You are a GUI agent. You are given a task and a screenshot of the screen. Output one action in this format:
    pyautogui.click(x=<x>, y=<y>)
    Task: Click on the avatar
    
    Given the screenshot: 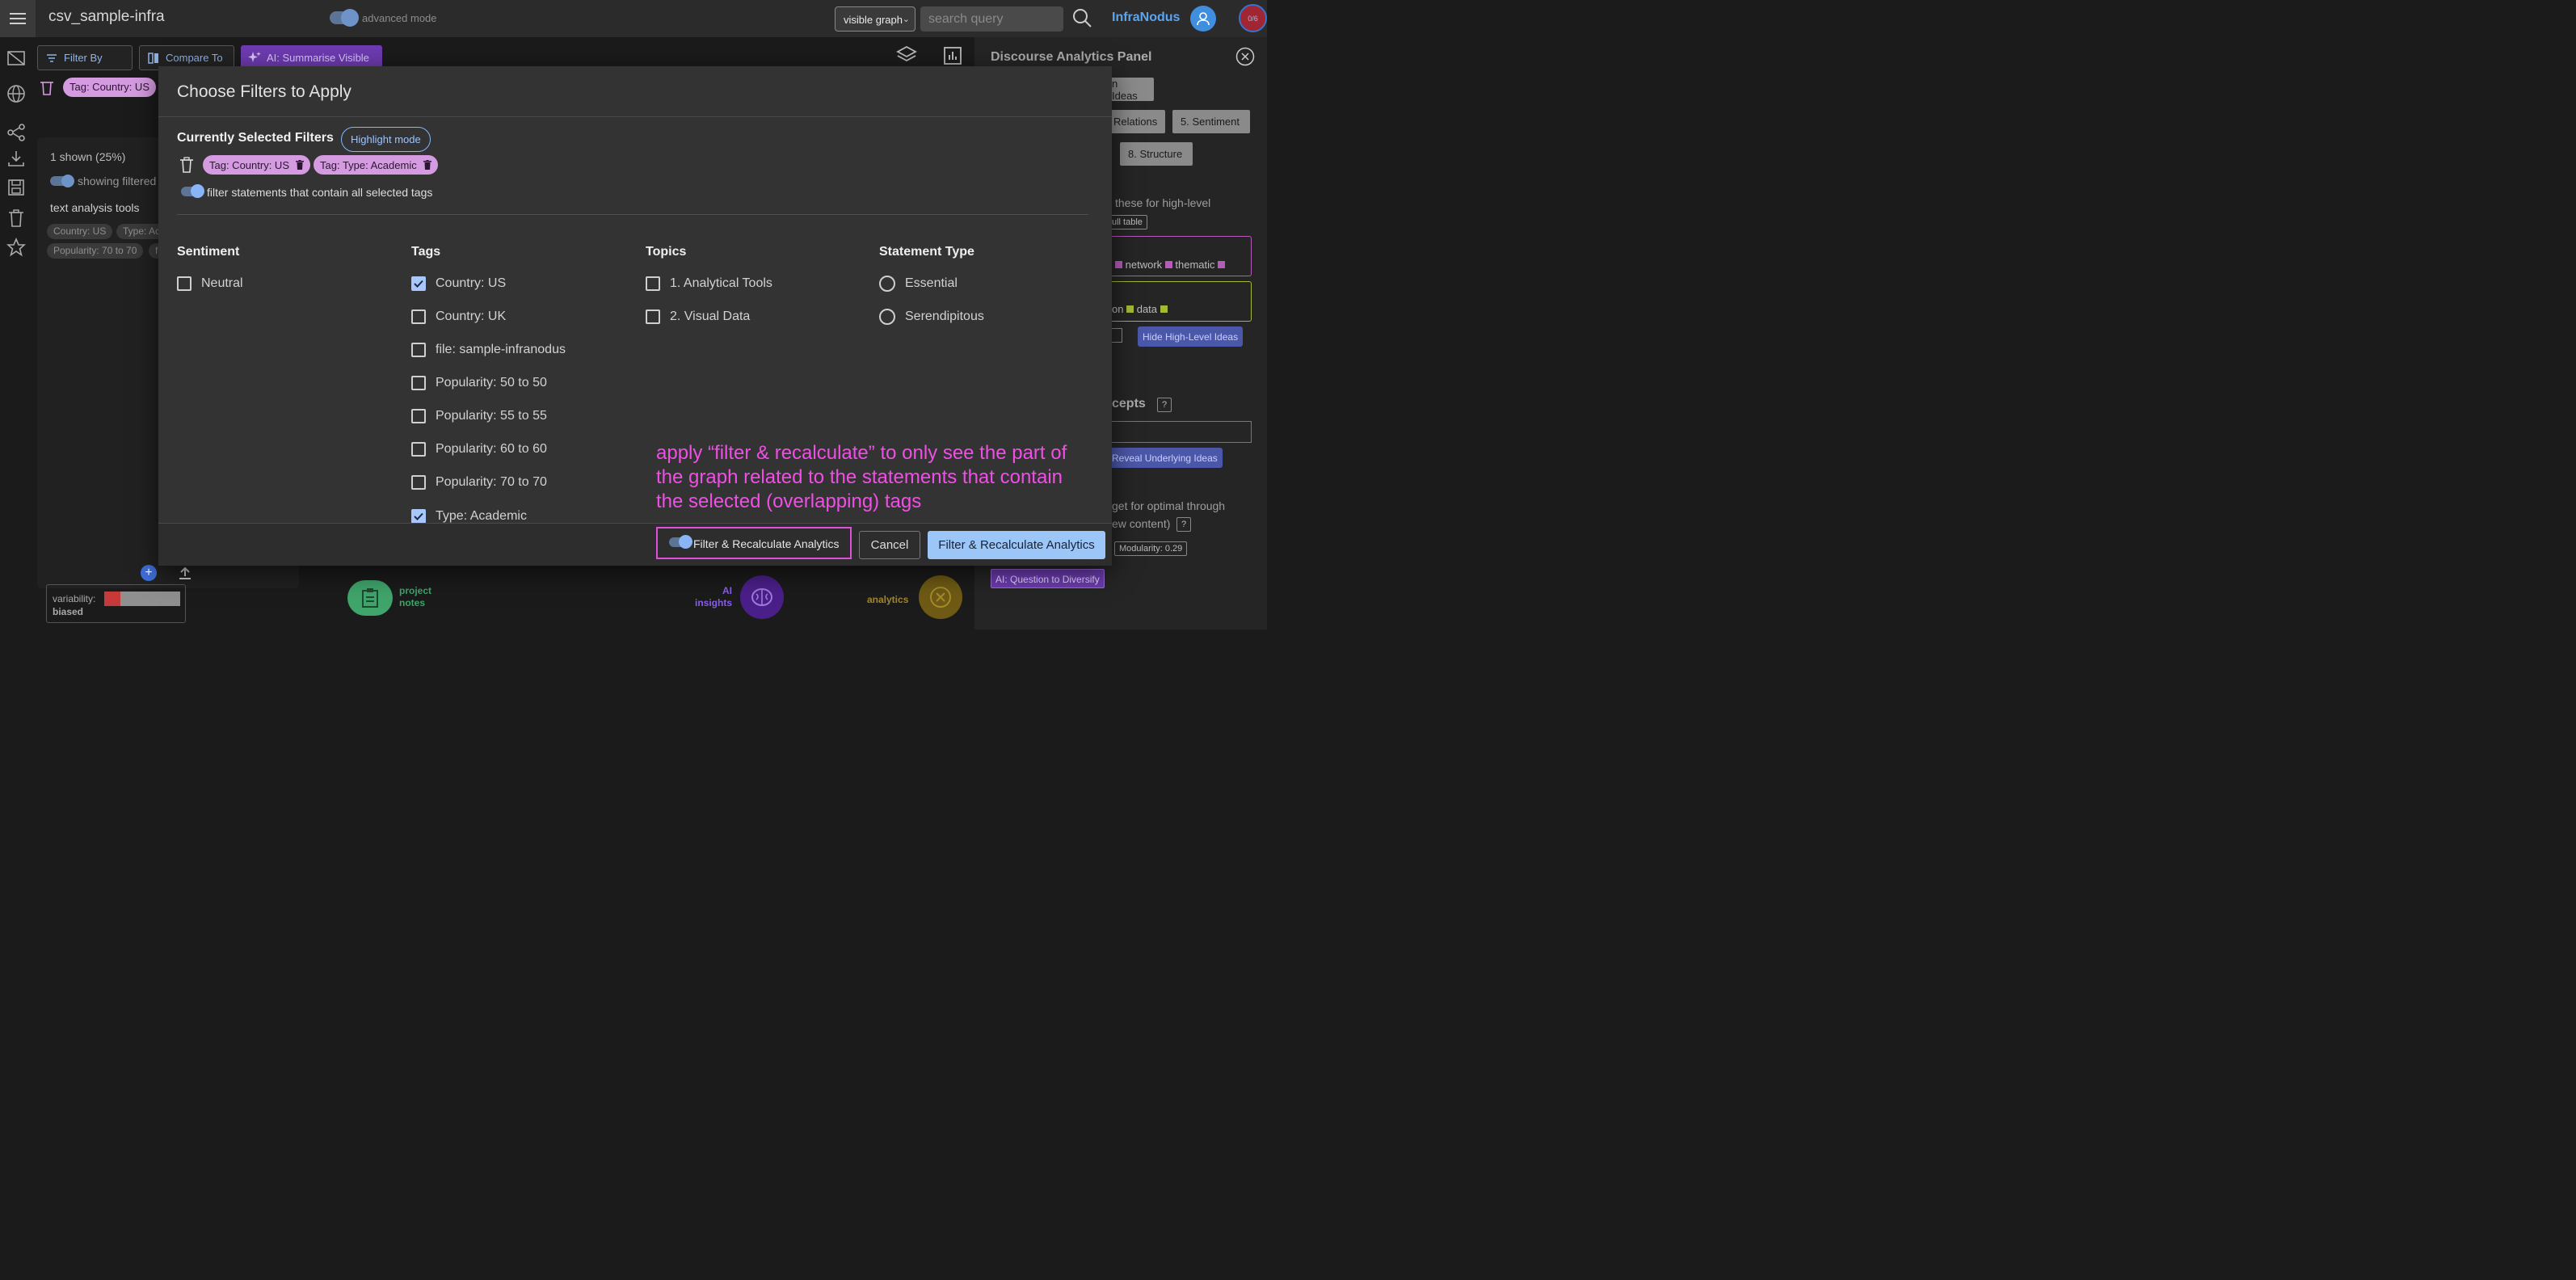 What is the action you would take?
    pyautogui.click(x=1203, y=19)
    